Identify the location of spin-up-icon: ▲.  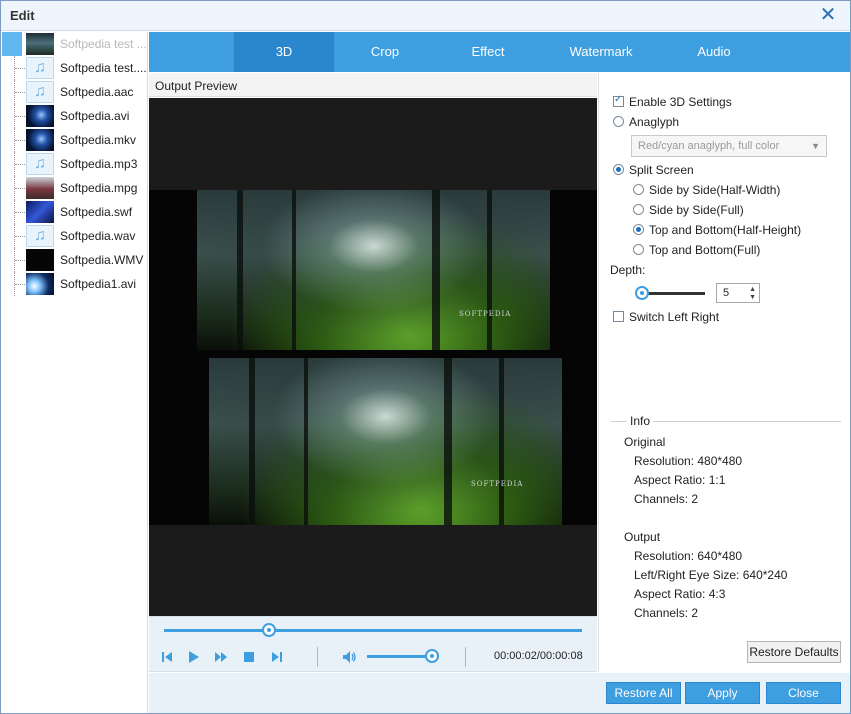
(752, 290).